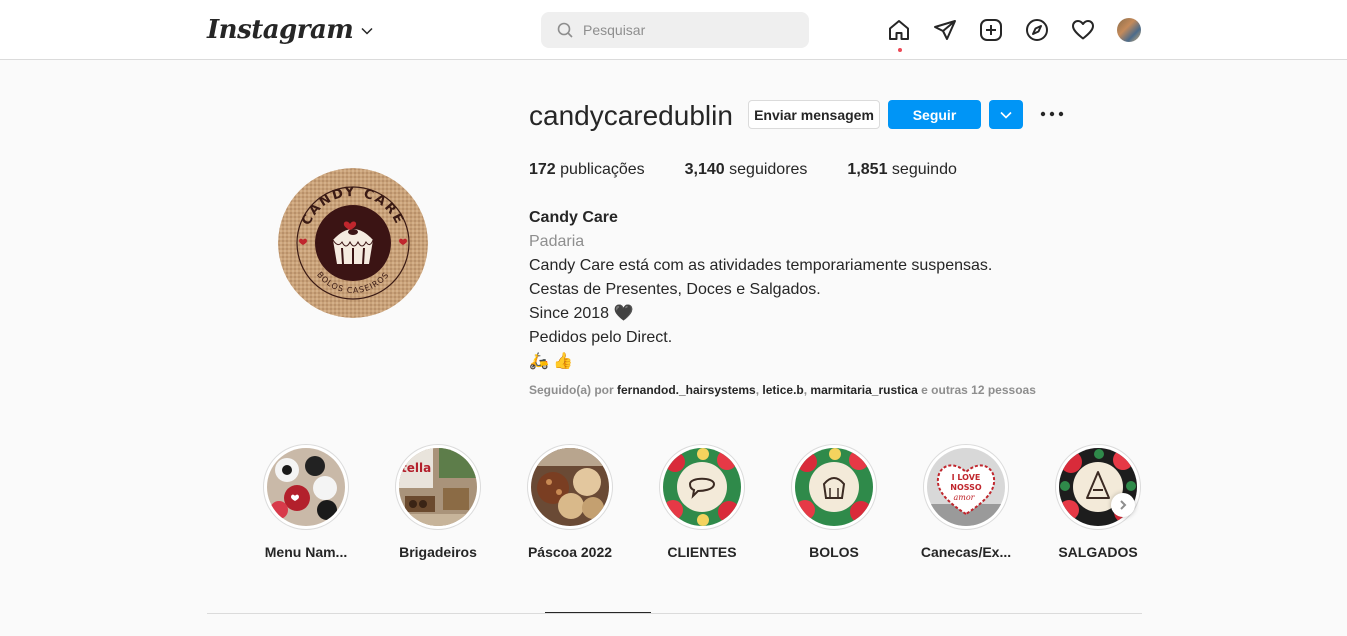  I want to click on followers-link: 3,140 seguidores, so click(746, 170).